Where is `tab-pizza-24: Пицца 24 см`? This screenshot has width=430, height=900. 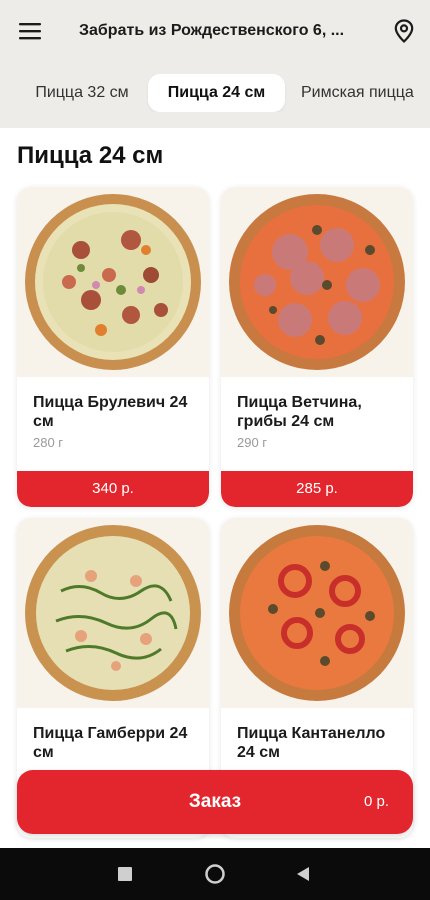
tab-pizza-24: Пицца 24 см is located at coordinates (216, 93).